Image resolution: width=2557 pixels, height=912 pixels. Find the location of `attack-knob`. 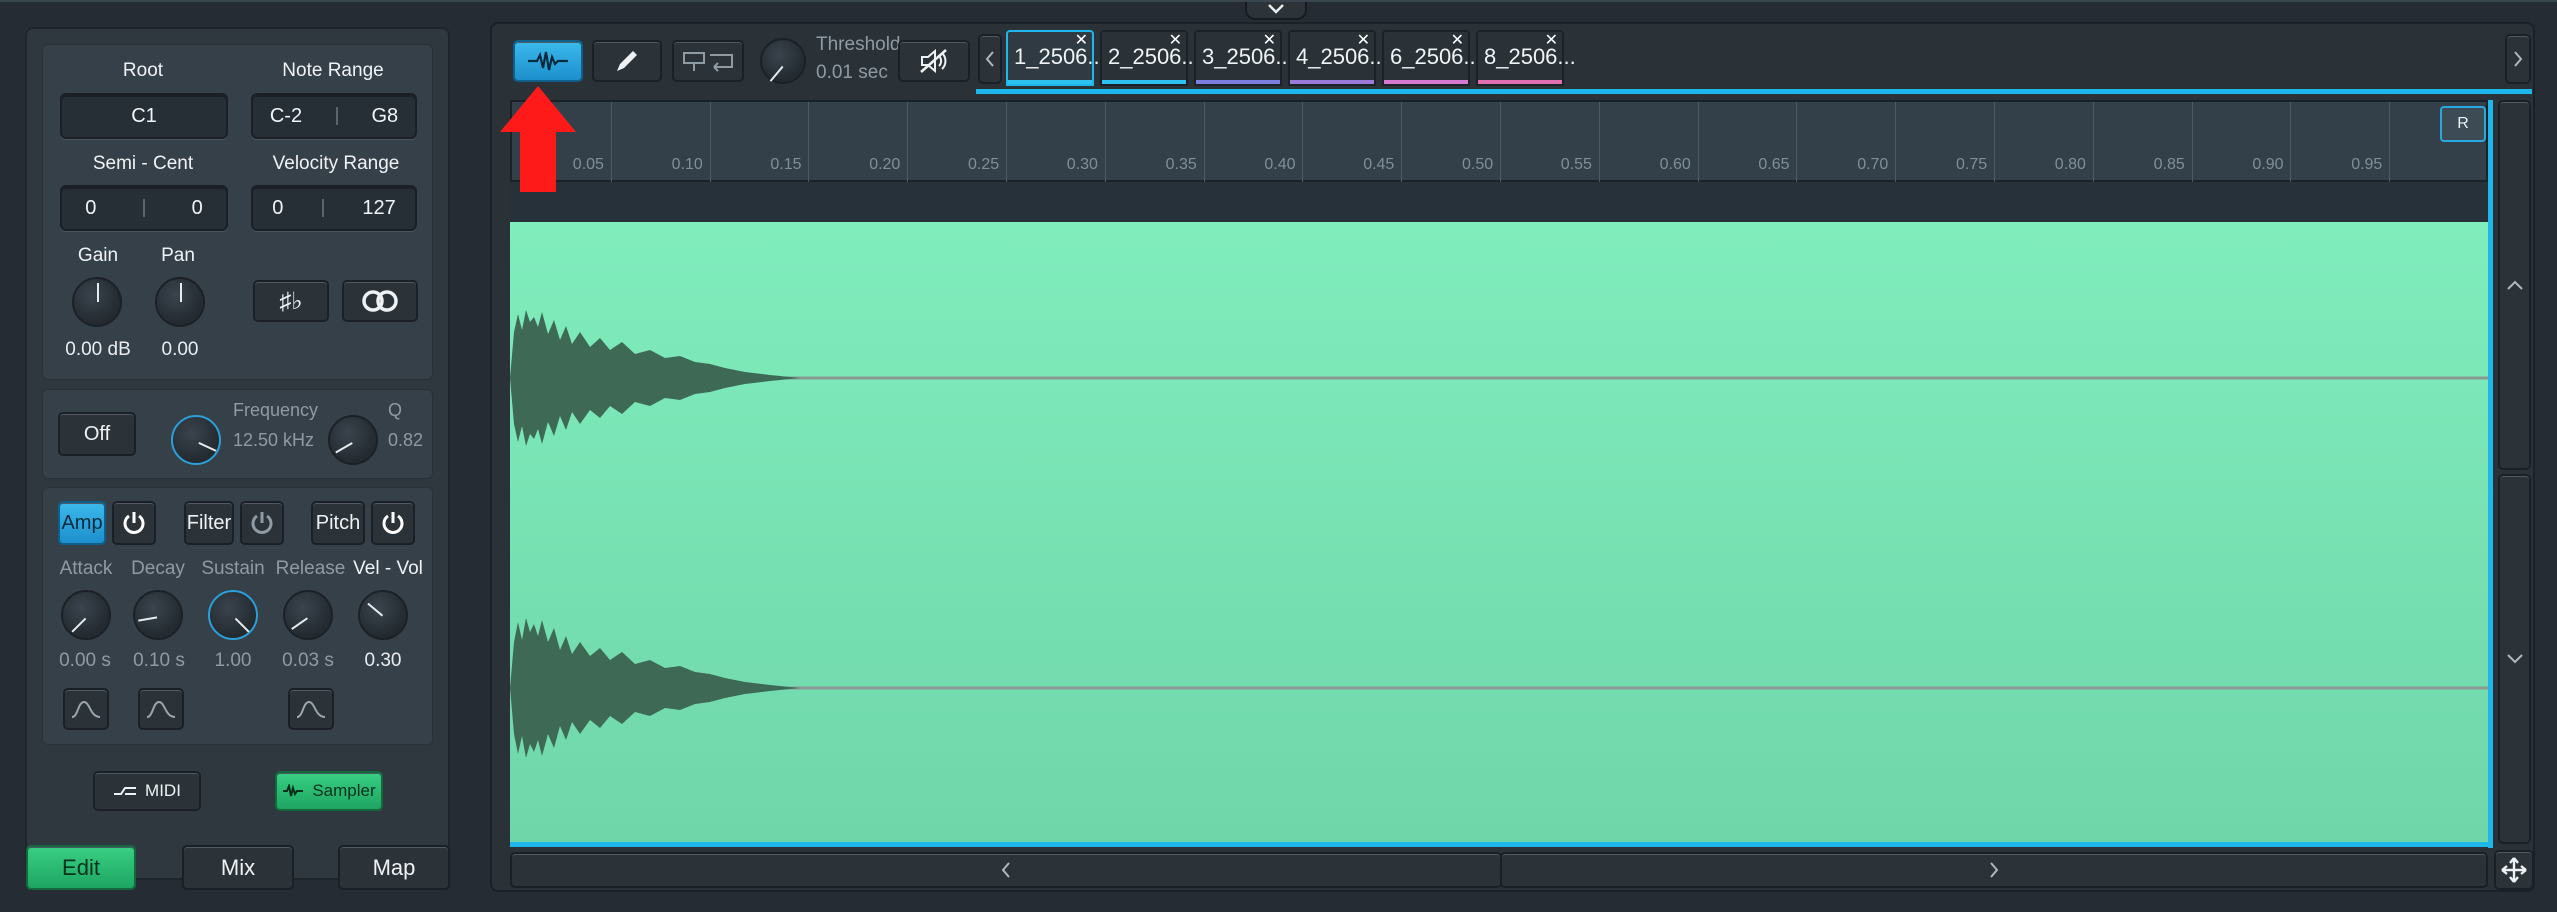

attack-knob is located at coordinates (86, 615).